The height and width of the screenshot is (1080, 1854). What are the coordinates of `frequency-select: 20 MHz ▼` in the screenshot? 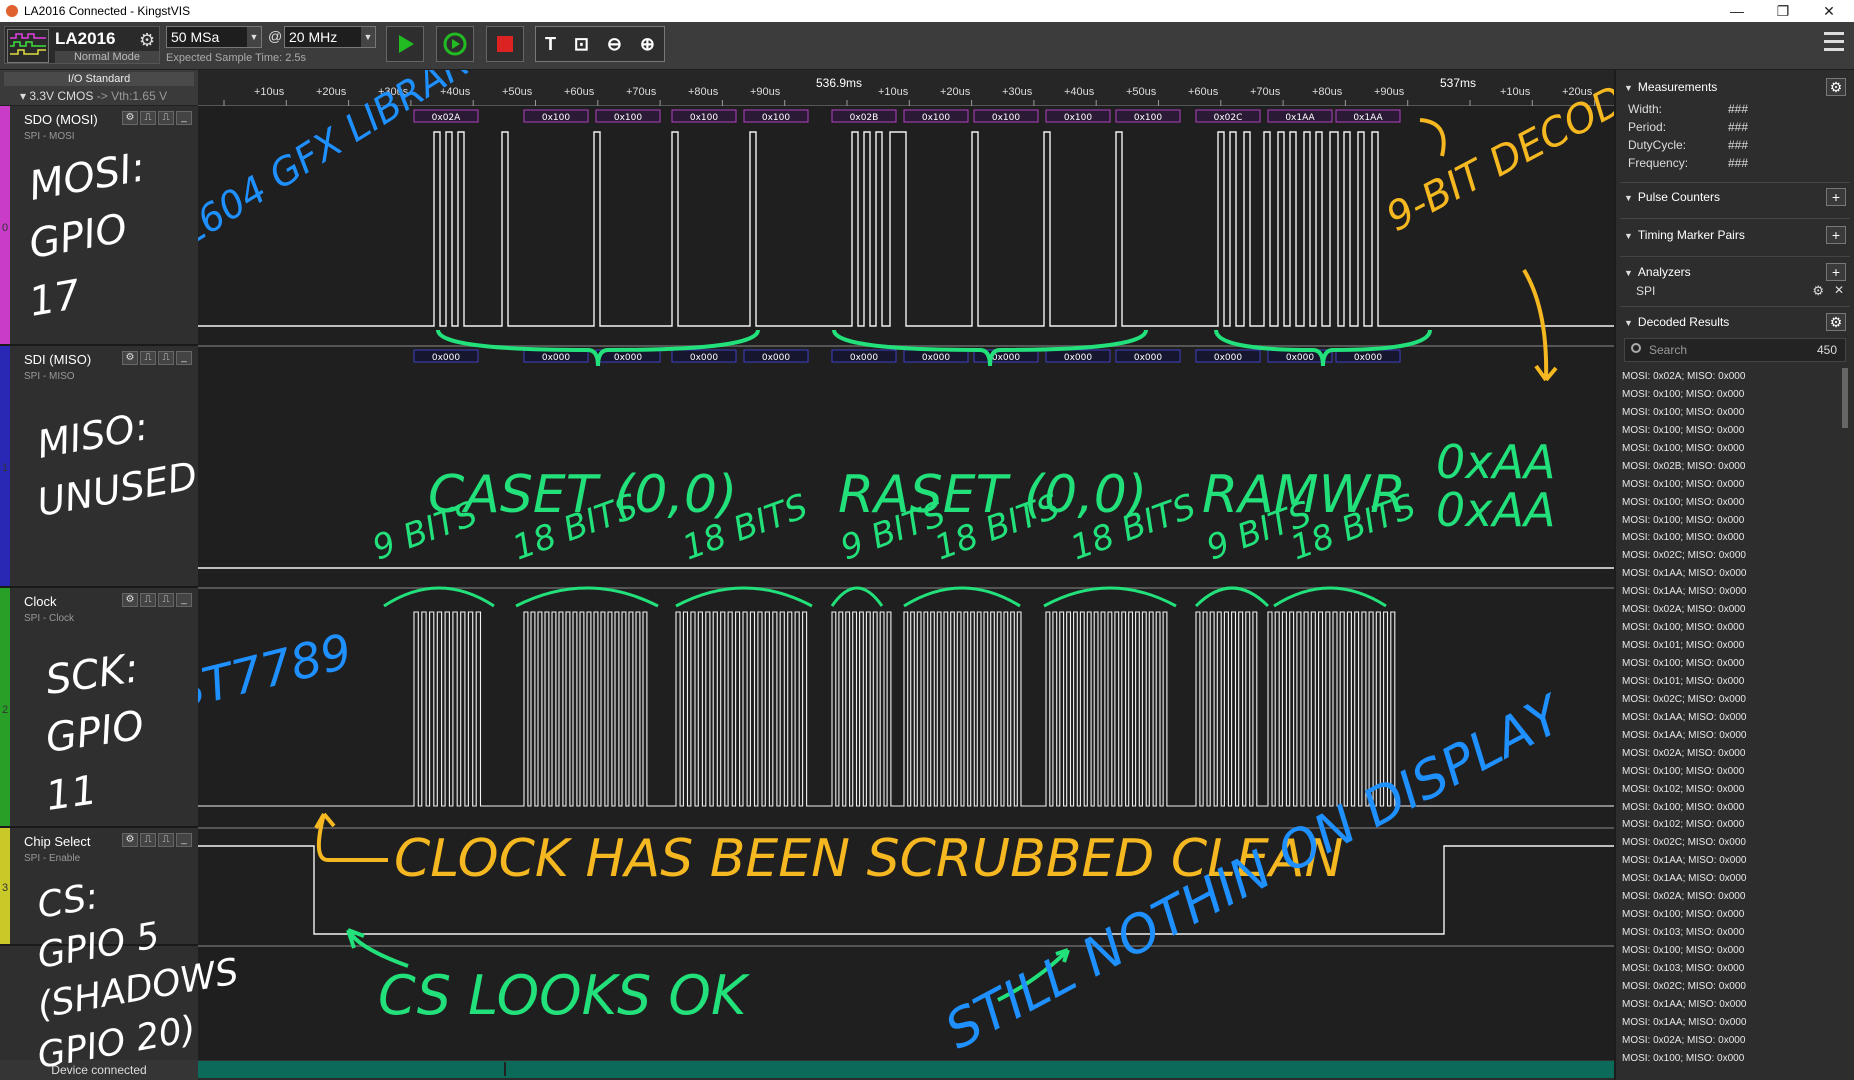 It's located at (330, 37).